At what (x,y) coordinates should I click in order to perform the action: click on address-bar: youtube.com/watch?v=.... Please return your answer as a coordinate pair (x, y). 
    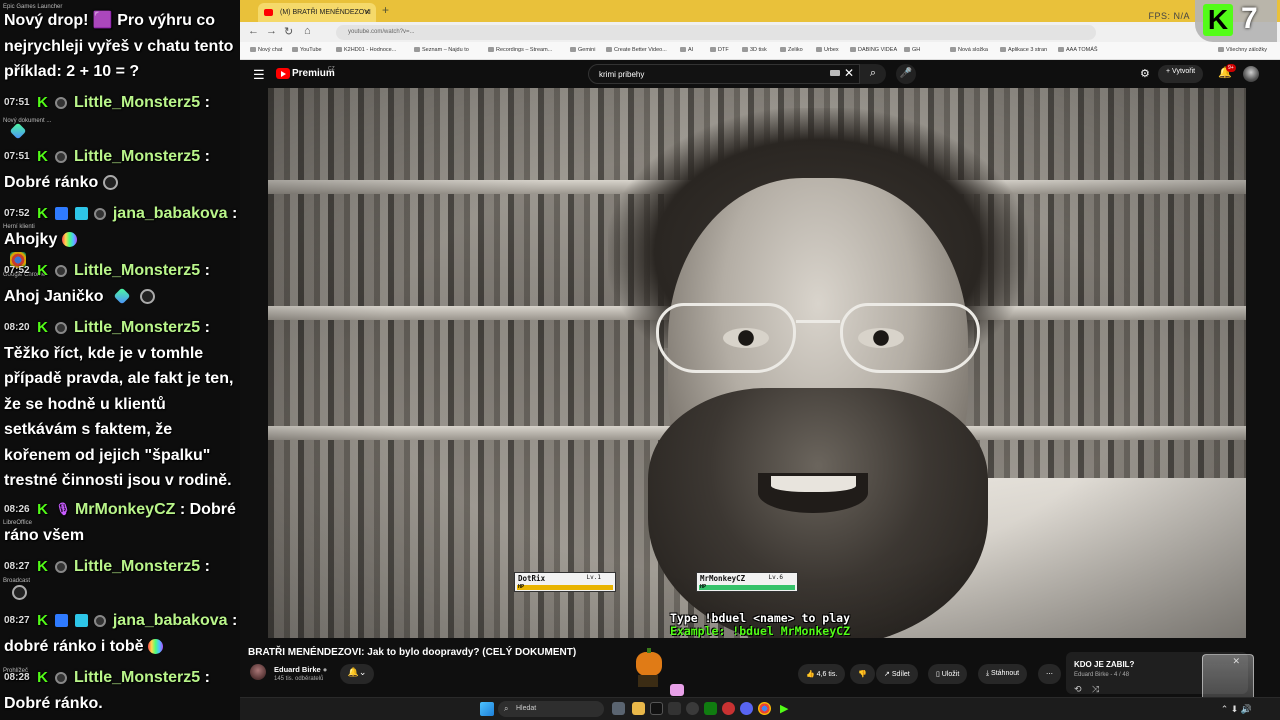
    Looking at the image, I should click on (716, 32).